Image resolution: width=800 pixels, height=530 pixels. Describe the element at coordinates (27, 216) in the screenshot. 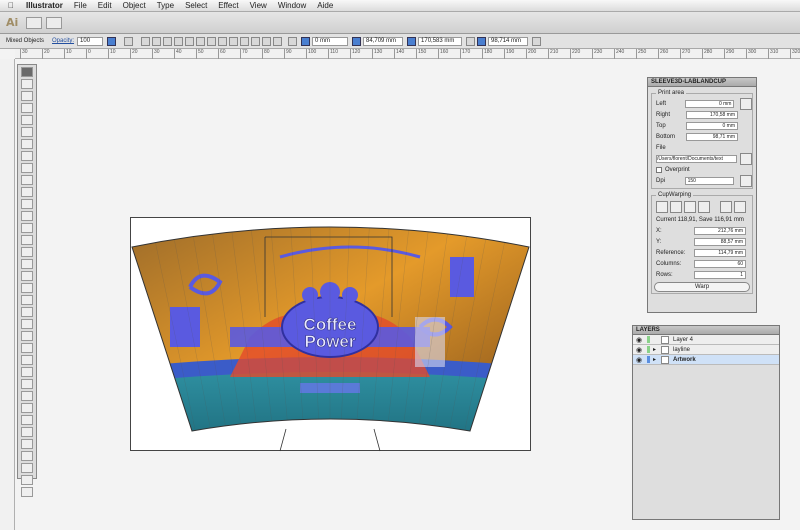

I see `rotate-tool-icon` at that location.